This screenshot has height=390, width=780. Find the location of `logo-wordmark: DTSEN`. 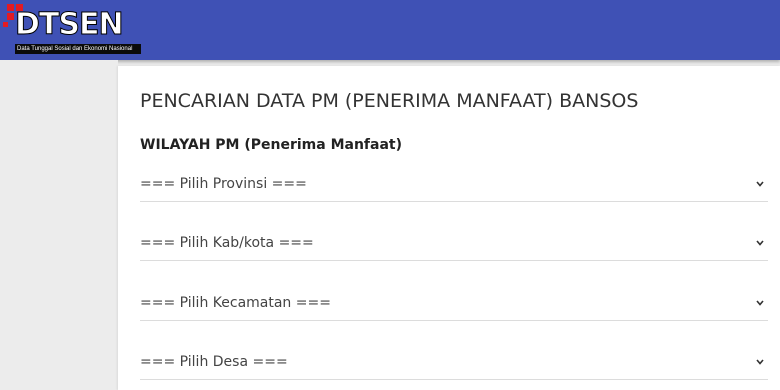

logo-wordmark: DTSEN is located at coordinates (70, 24).